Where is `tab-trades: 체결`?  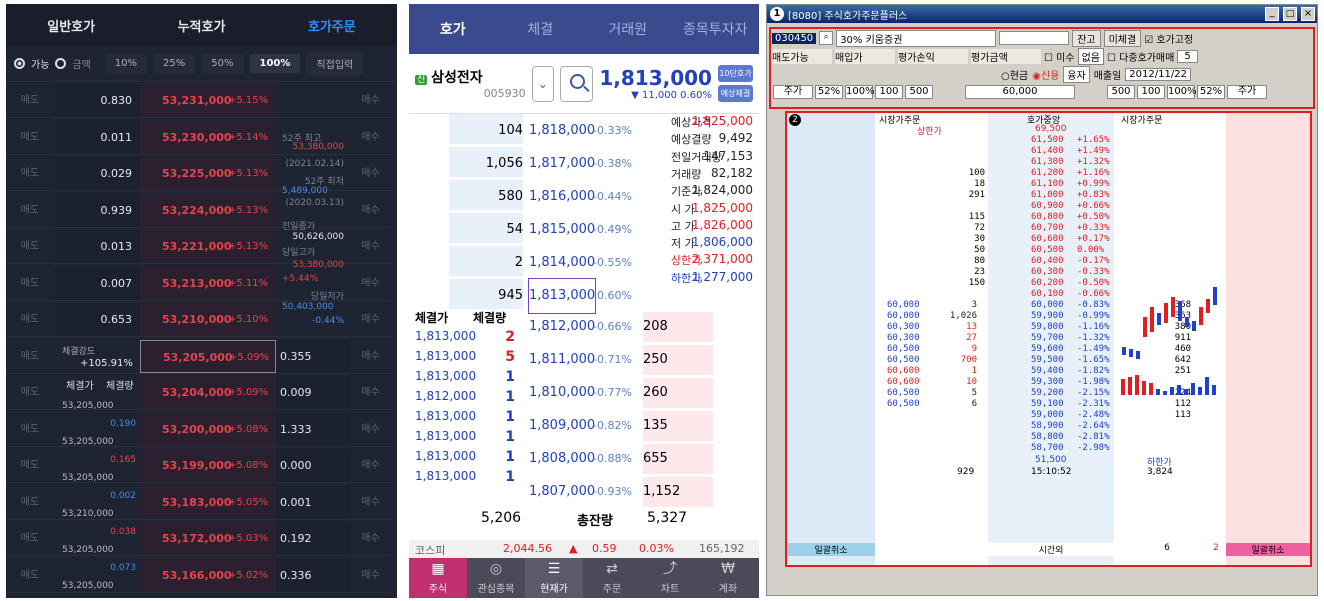 tab-trades: 체결 is located at coordinates (541, 29).